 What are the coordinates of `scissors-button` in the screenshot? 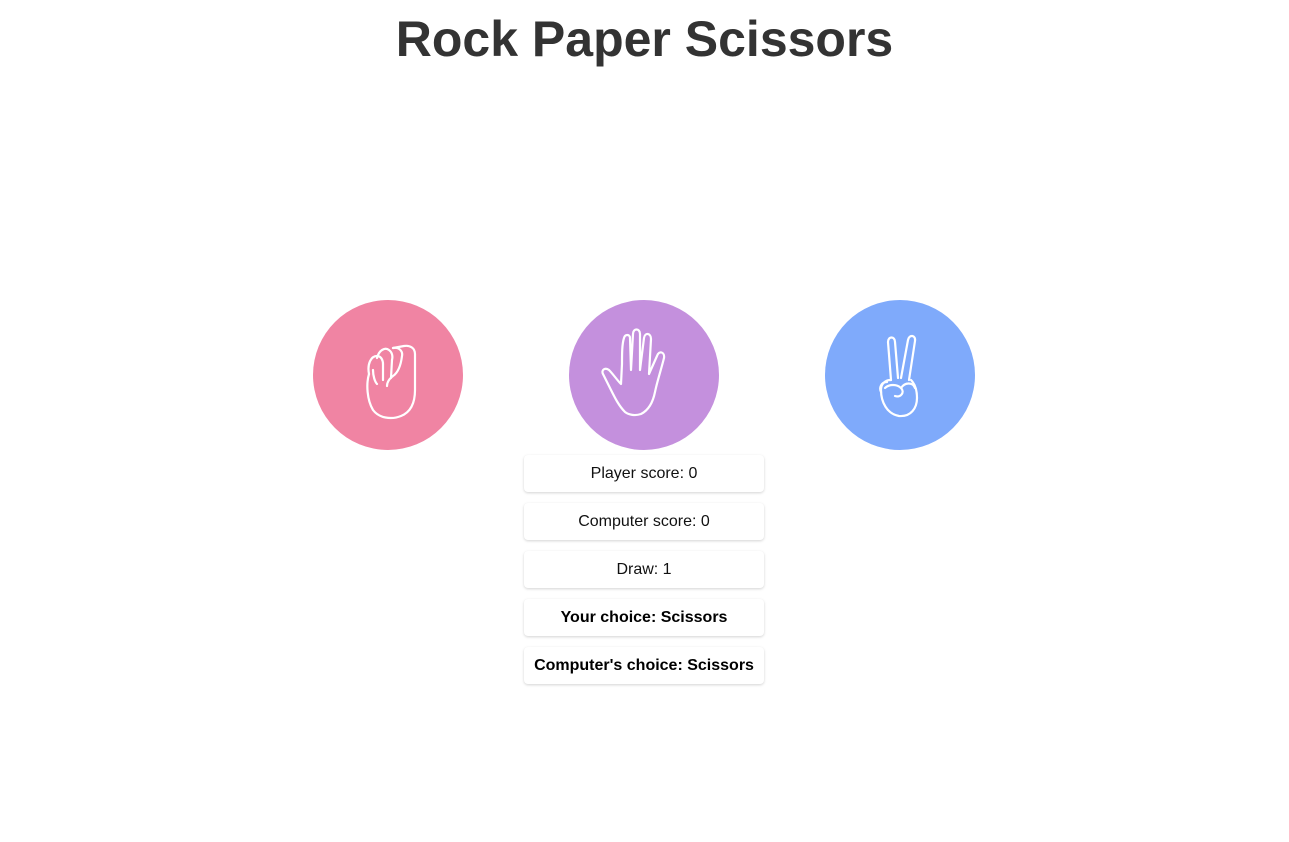 It's located at (900, 375).